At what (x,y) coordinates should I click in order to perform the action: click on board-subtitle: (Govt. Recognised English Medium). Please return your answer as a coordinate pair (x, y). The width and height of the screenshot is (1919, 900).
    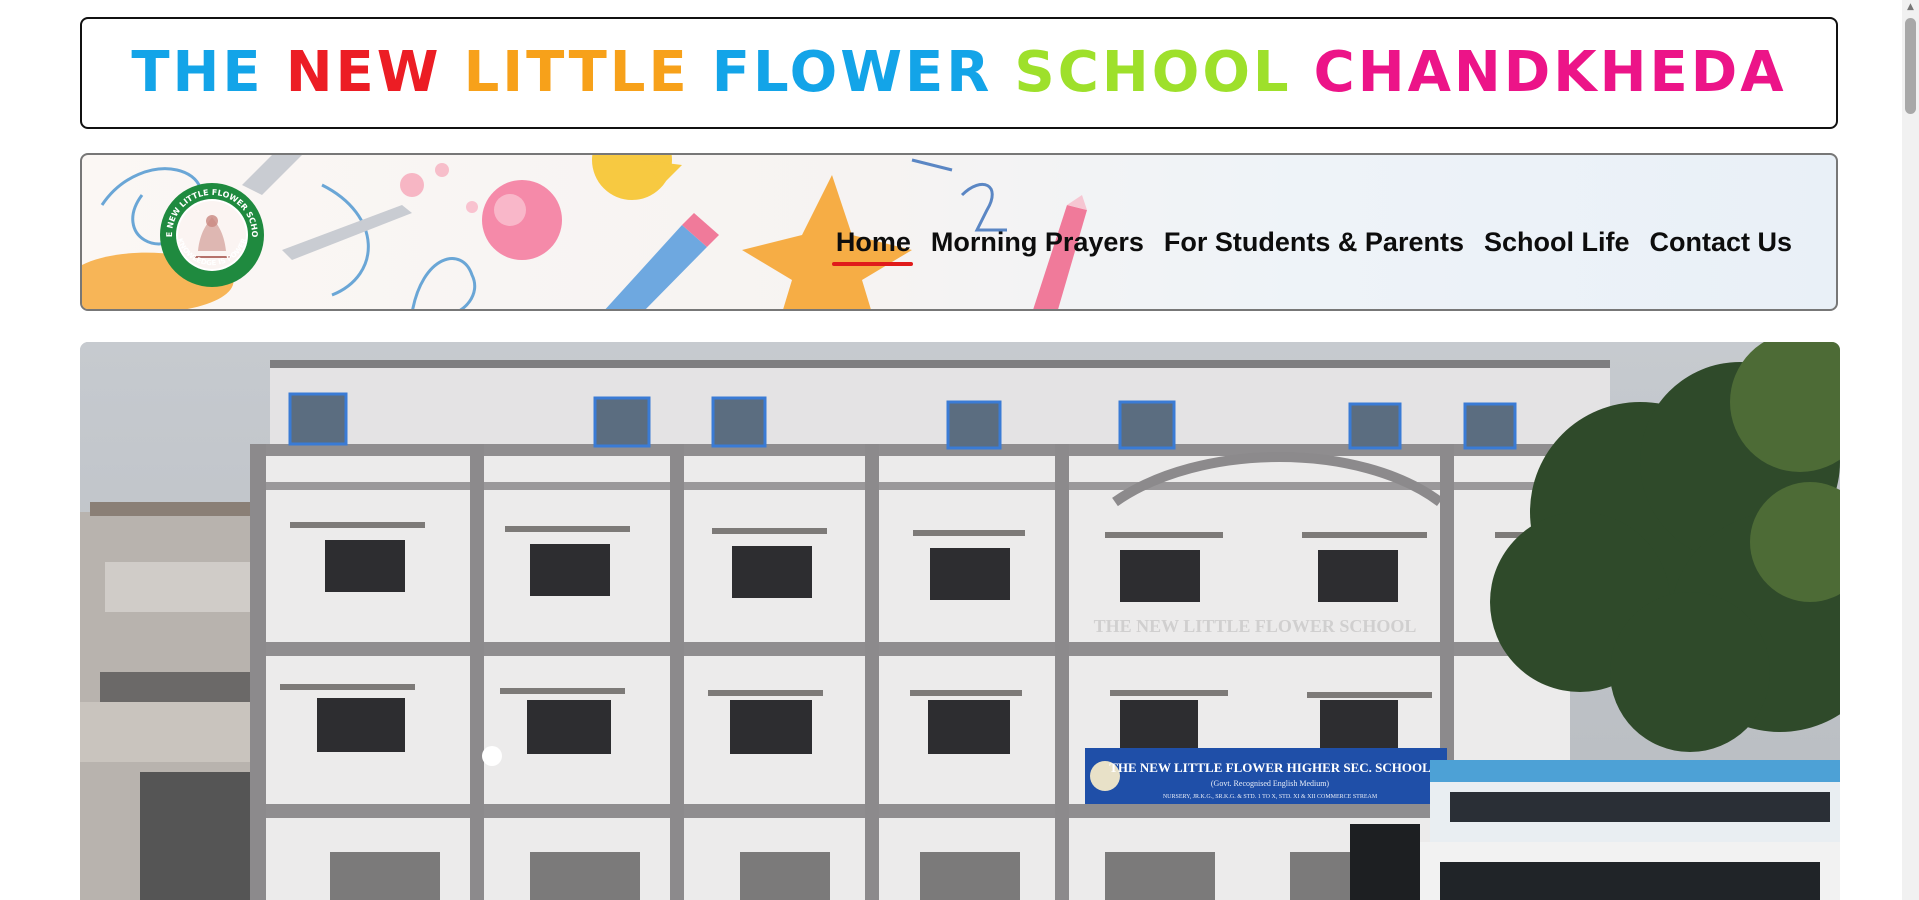
    Looking at the image, I should click on (1270, 783).